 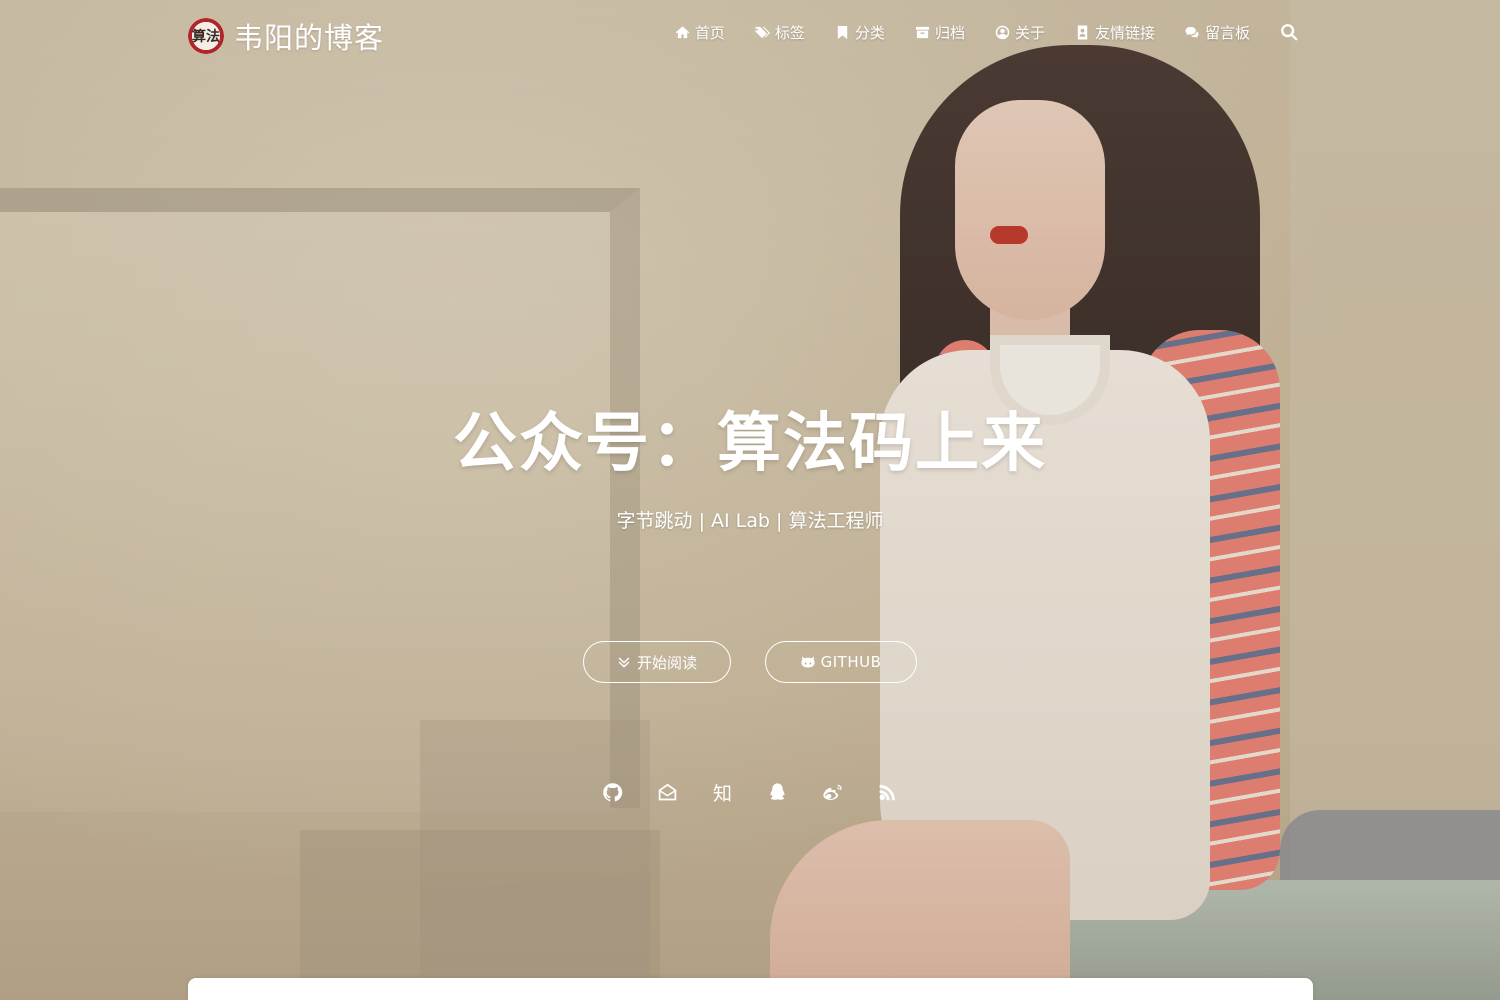 I want to click on brand-link: 算法 韦阳的博客, so click(x=286, y=36).